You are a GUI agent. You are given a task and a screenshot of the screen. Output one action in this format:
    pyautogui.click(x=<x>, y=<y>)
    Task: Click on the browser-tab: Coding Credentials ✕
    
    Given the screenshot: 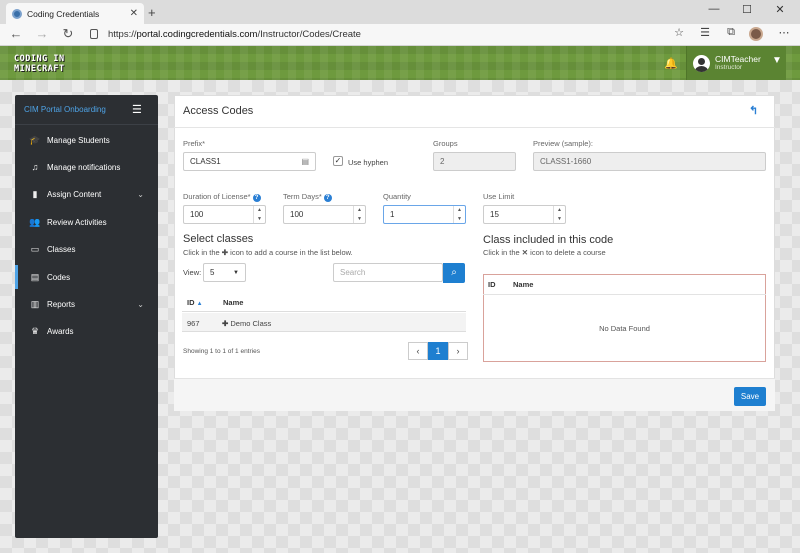 What is the action you would take?
    pyautogui.click(x=75, y=13)
    